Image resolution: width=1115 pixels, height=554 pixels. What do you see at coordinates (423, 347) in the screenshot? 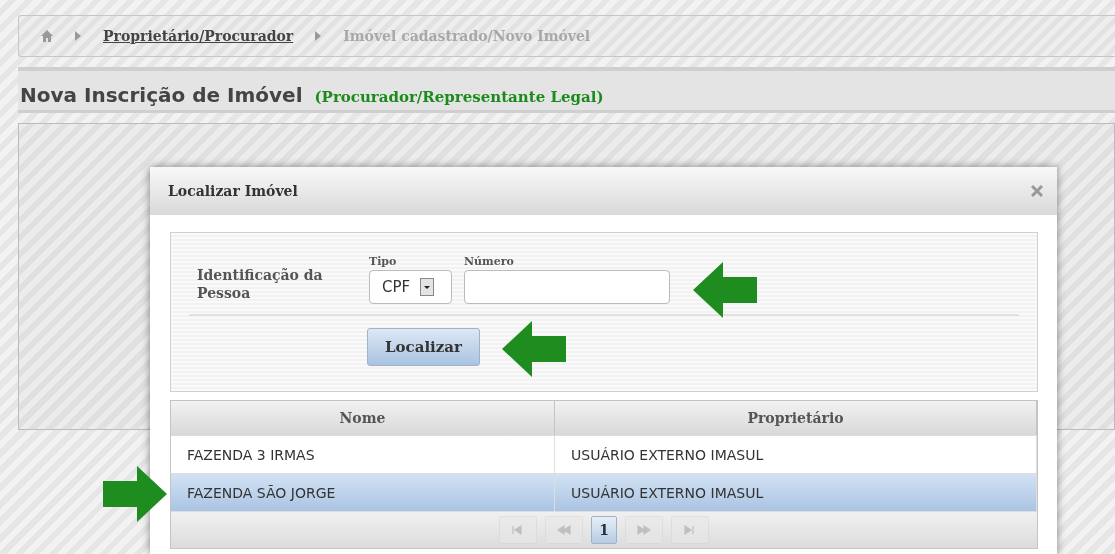
I see `search-button: Localizar` at bounding box center [423, 347].